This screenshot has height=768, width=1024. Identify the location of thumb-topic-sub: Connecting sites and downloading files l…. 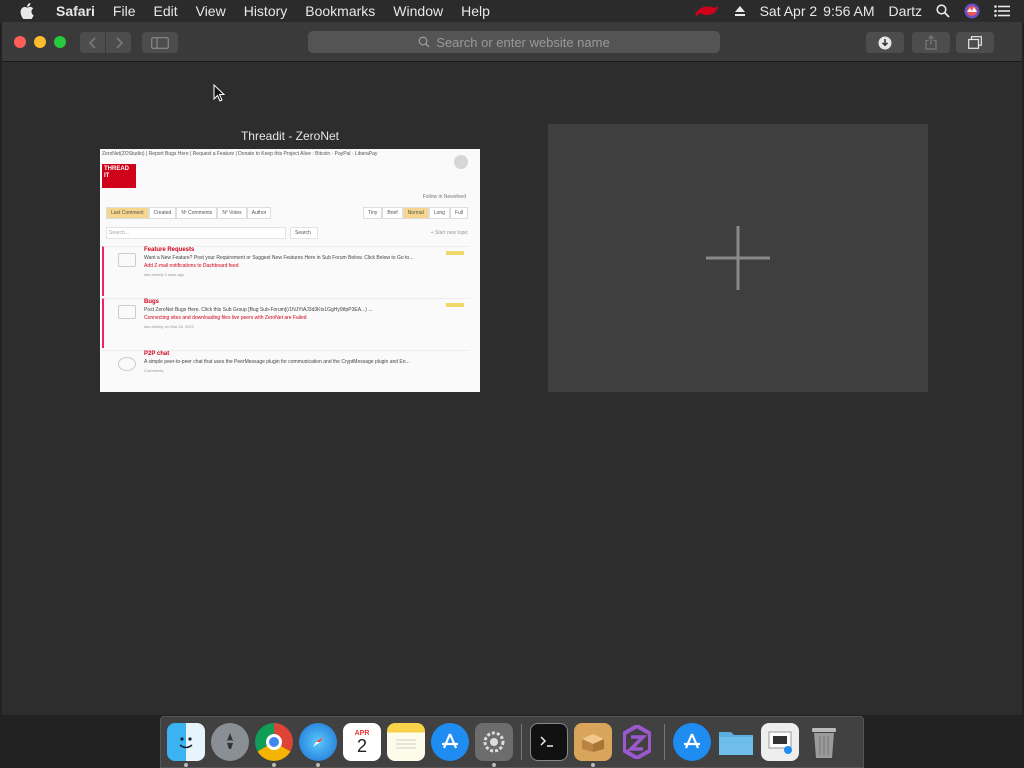
(225, 318).